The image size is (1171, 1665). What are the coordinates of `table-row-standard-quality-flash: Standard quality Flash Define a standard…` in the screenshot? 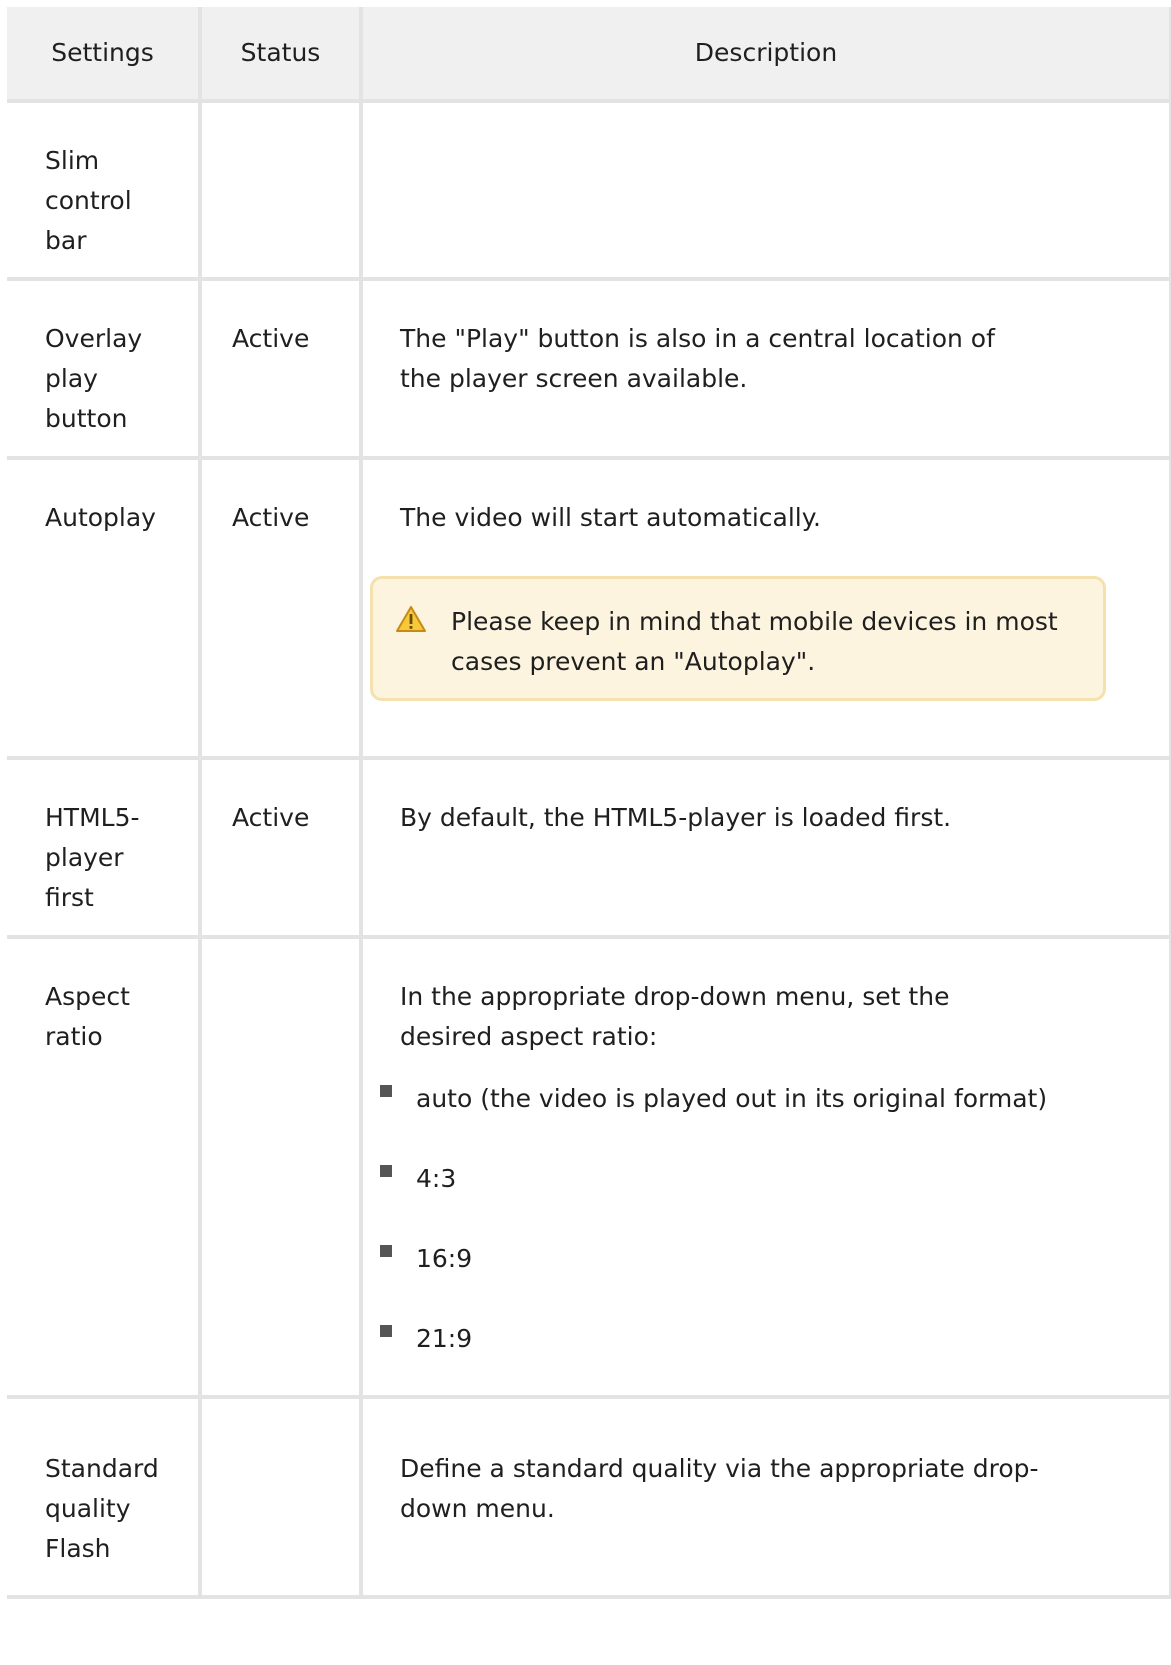 It's located at (589, 1497).